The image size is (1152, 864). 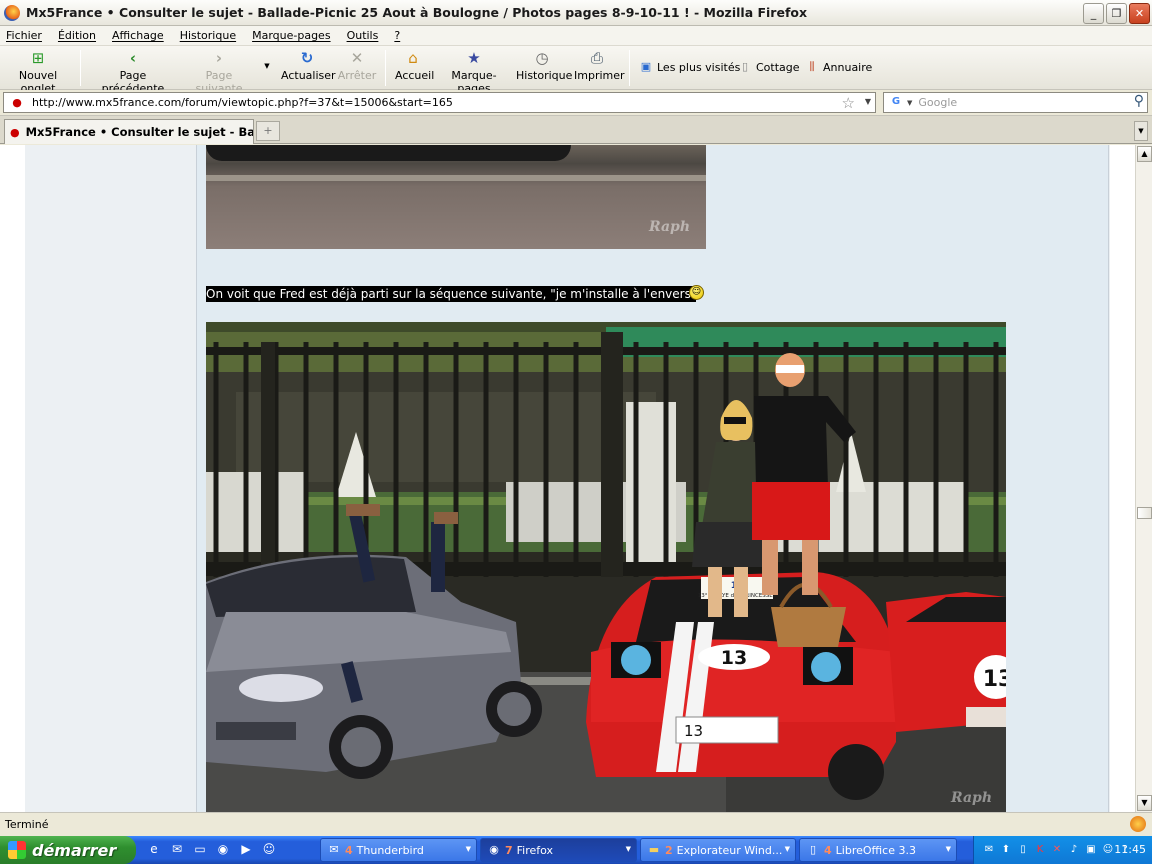 What do you see at coordinates (291, 35) in the screenshot?
I see `menu-marque-pages: Marque-pages` at bounding box center [291, 35].